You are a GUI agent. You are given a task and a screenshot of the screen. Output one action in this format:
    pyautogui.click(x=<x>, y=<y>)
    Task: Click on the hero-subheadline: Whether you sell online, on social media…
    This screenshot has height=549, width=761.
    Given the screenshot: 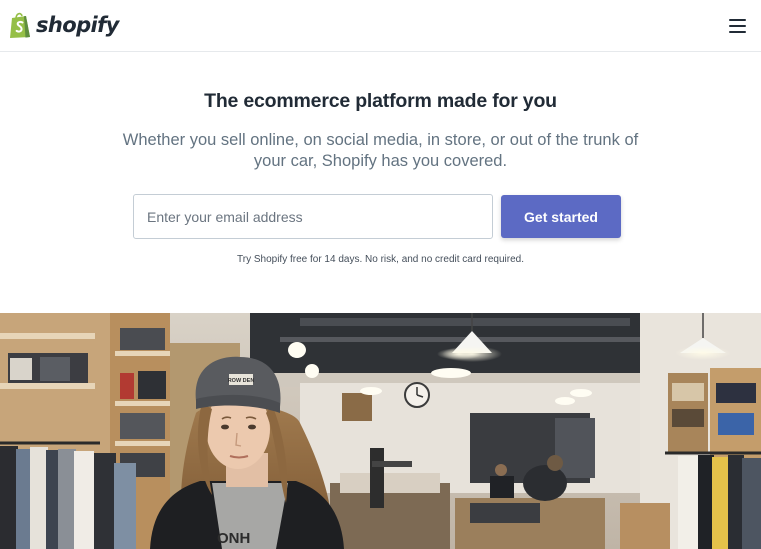 What is the action you would take?
    pyautogui.click(x=380, y=150)
    